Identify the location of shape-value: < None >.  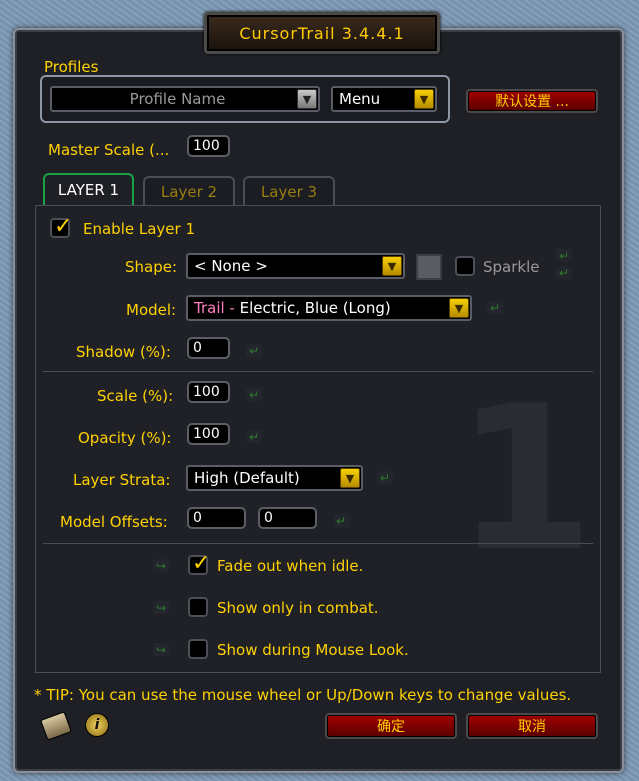
(231, 266).